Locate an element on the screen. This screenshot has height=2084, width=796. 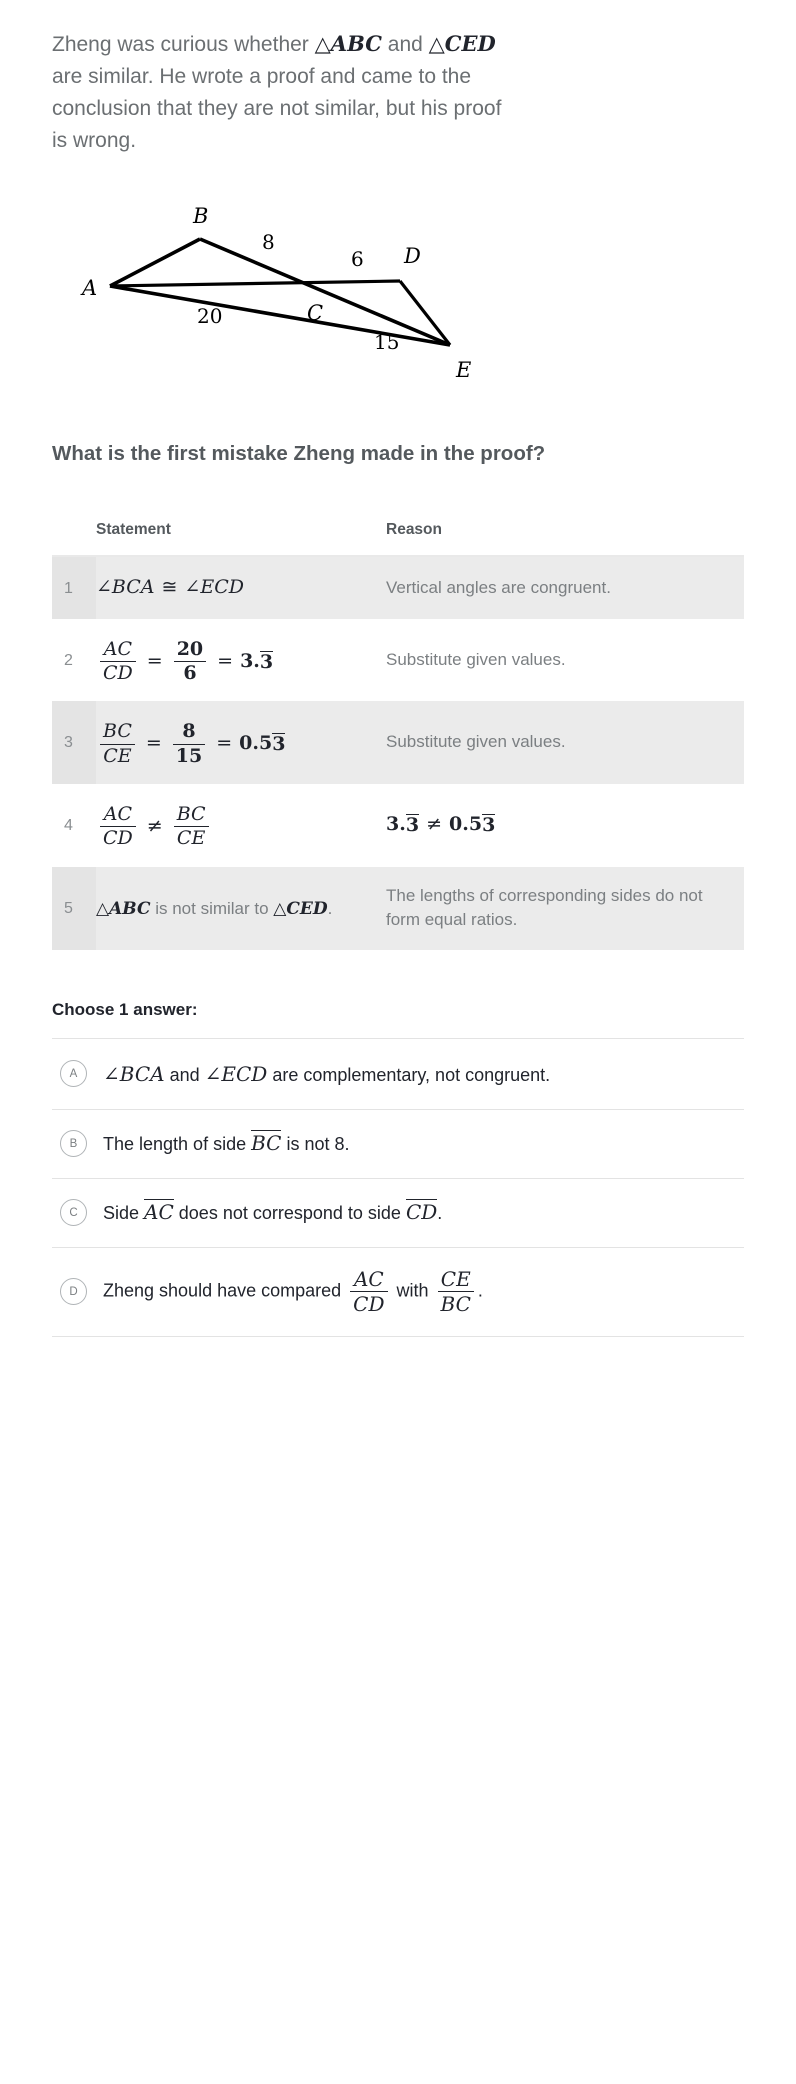
angle-bca: ∠BCA is located at coordinates (125, 587).